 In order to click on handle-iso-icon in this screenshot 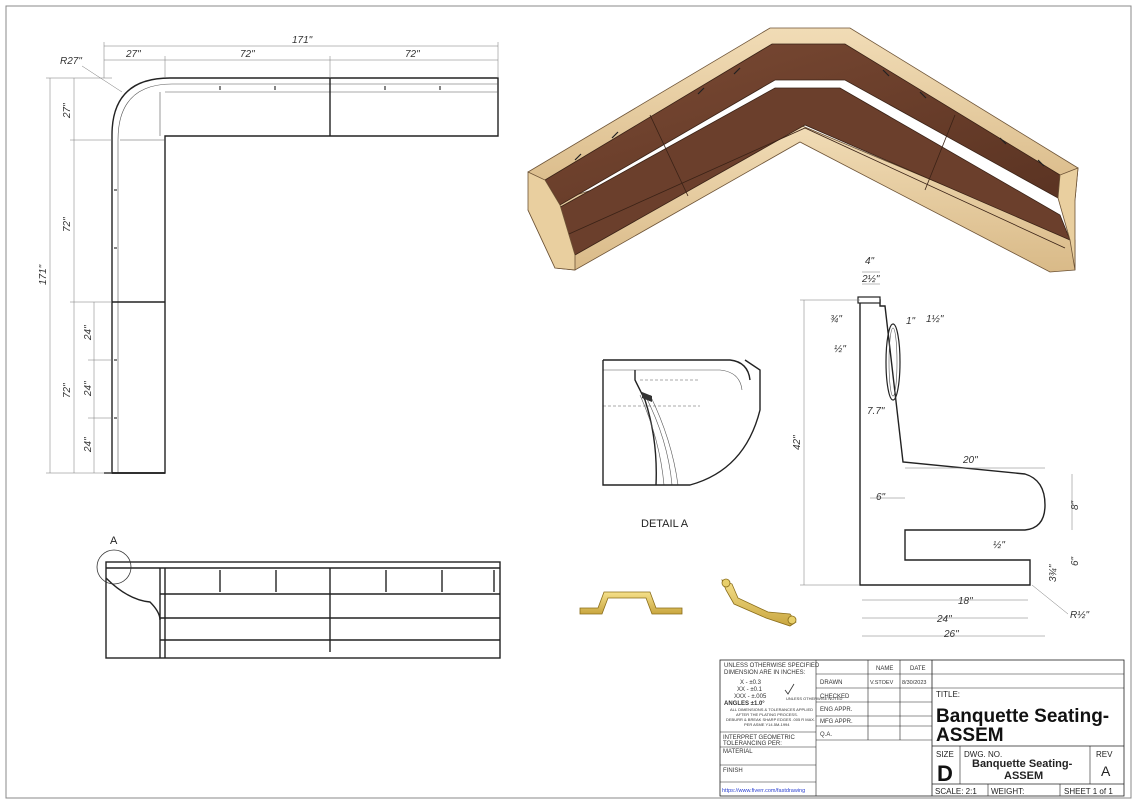, I will do `click(759, 603)`.